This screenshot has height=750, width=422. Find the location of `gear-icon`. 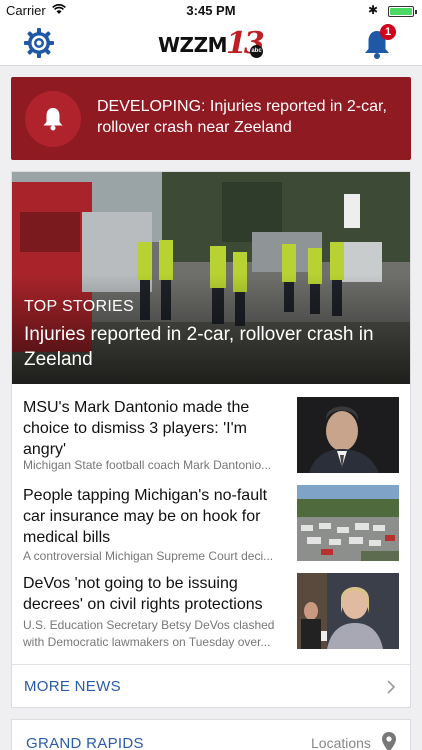

gear-icon is located at coordinates (39, 43).